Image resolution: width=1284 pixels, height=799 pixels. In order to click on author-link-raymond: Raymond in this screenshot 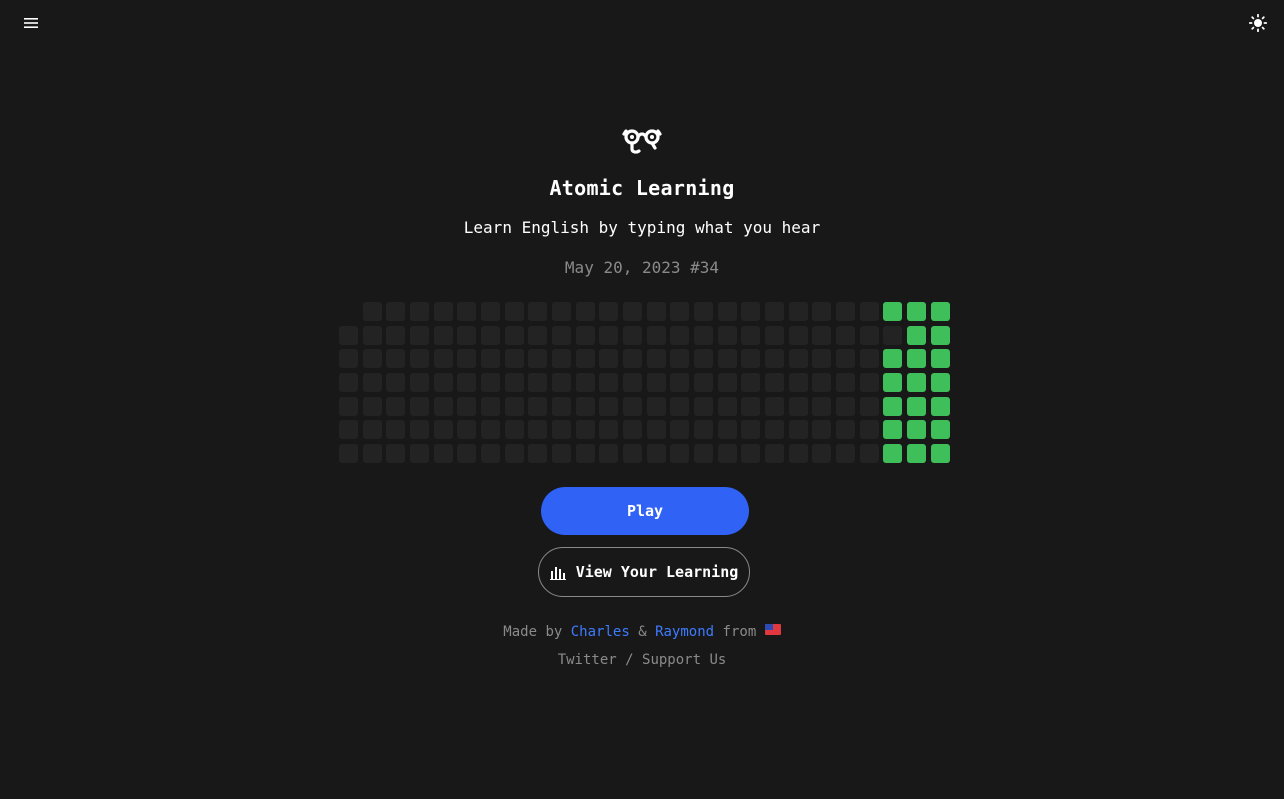, I will do `click(684, 632)`.